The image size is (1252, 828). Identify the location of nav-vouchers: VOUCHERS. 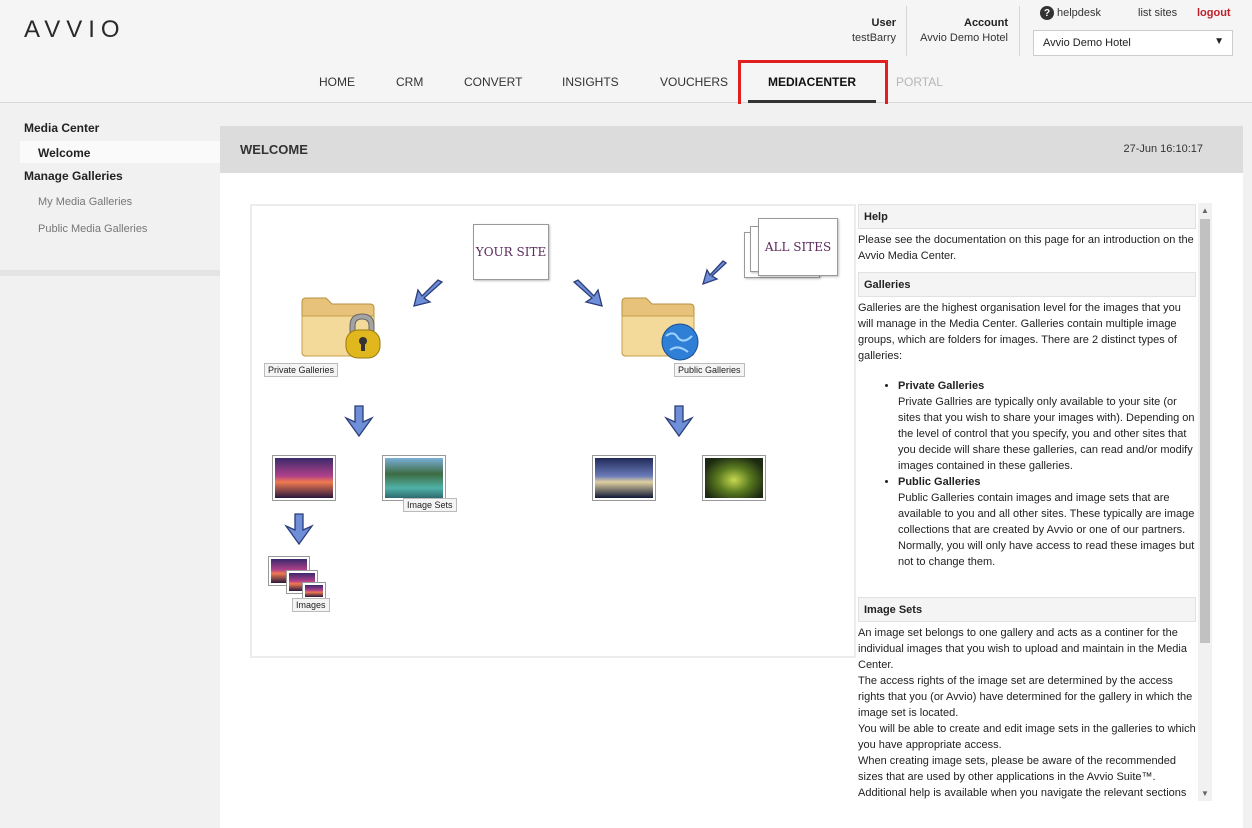
(694, 82).